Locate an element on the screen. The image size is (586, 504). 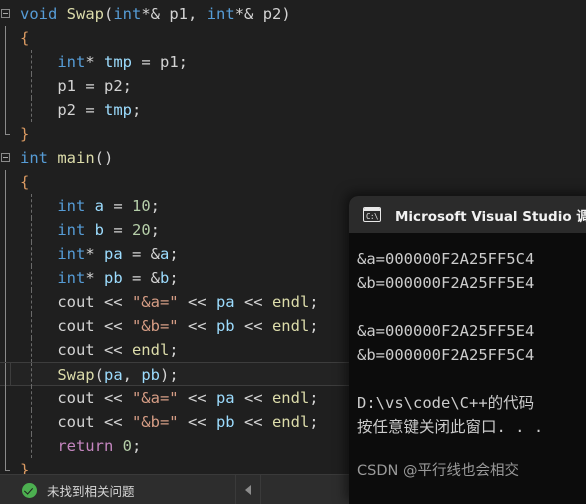
scroll-left-button is located at coordinates (248, 489).